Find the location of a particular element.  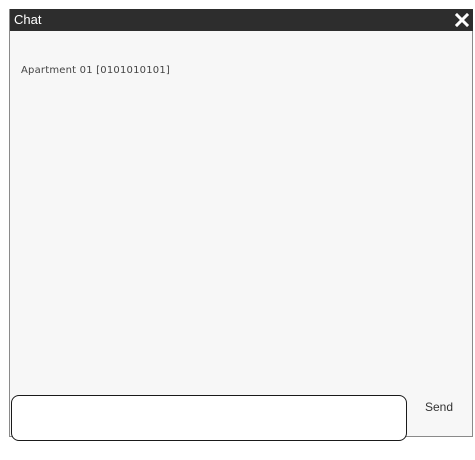

close-icon is located at coordinates (462, 20).